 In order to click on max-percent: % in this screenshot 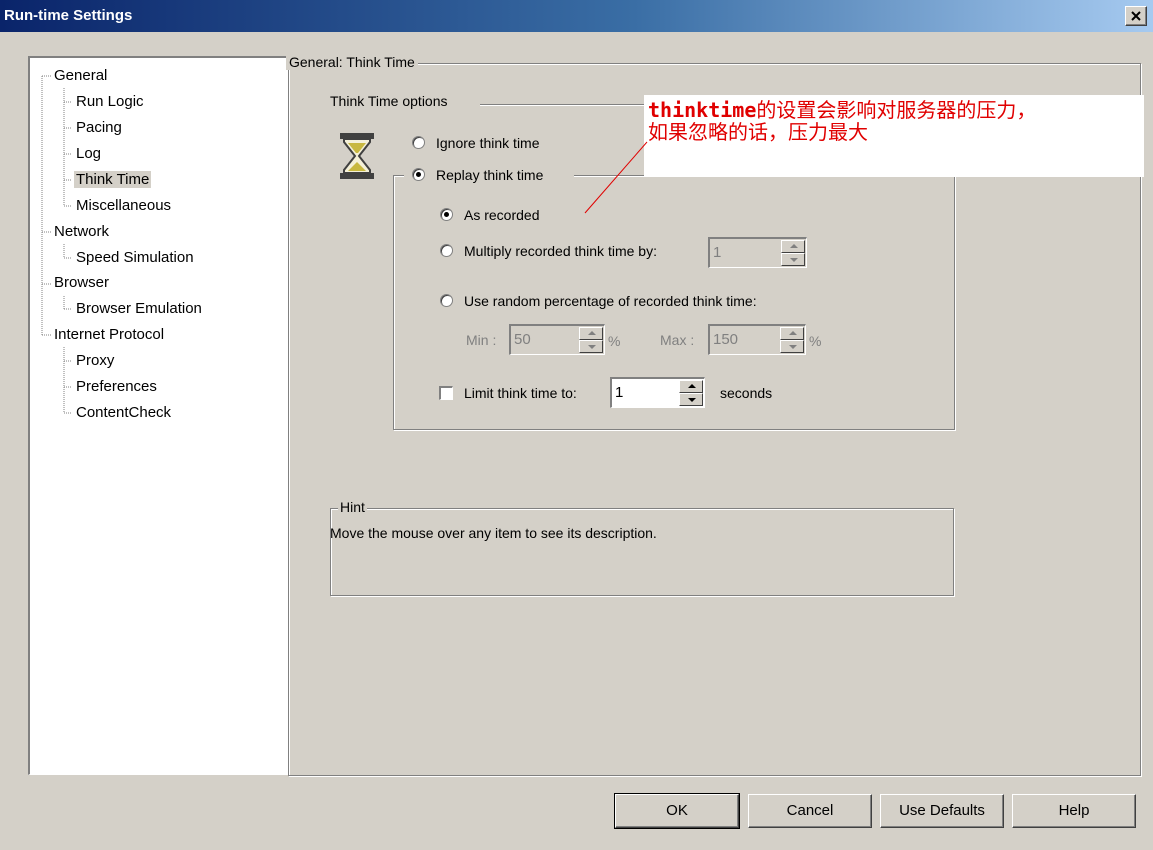, I will do `click(815, 341)`.